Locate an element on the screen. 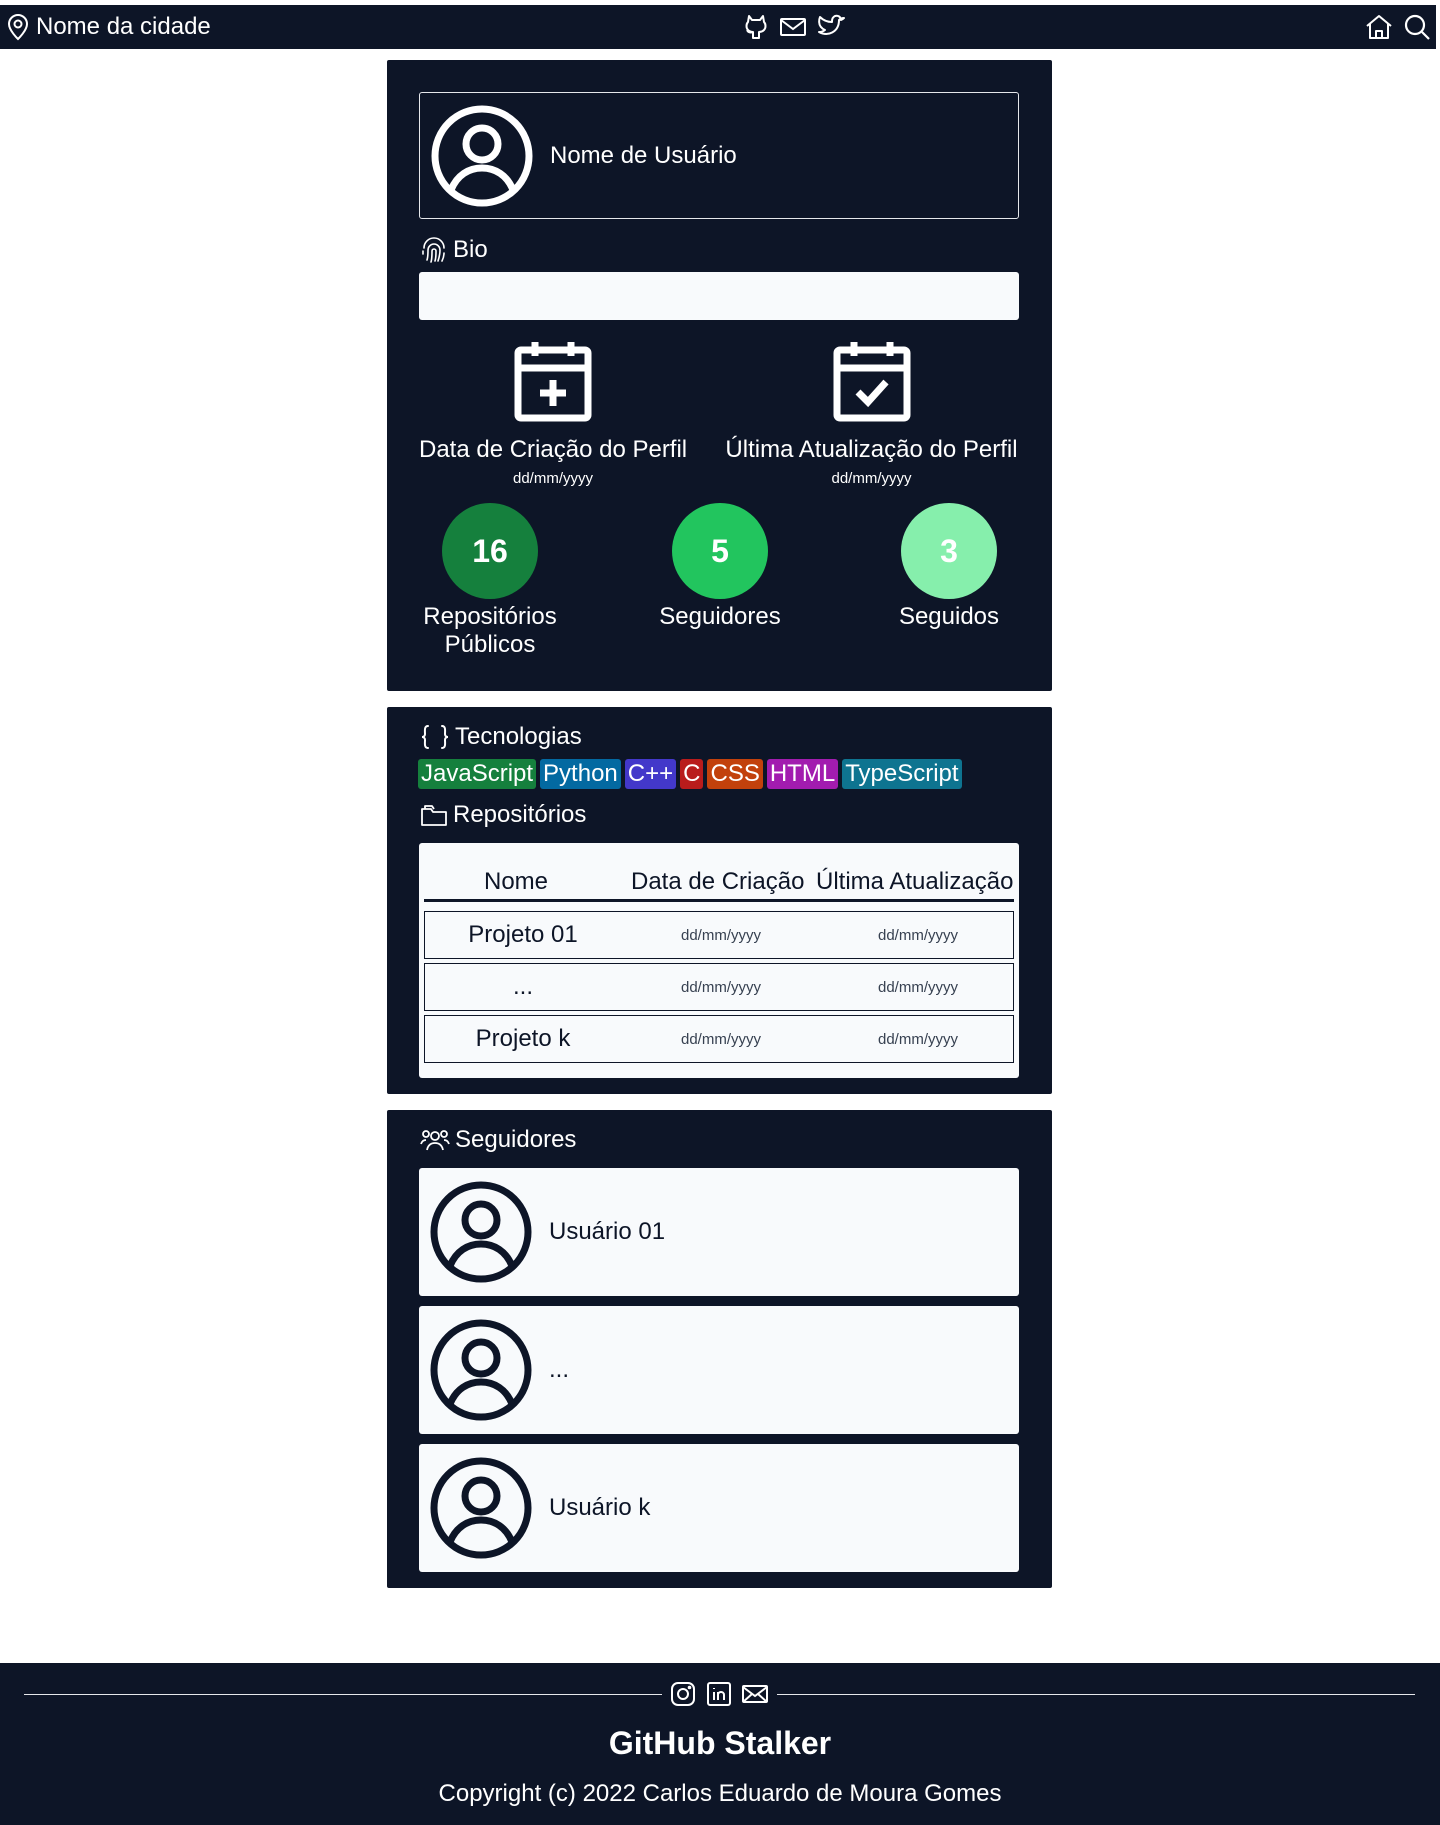  updated-value: dd/mm/yyyy is located at coordinates (871, 478).